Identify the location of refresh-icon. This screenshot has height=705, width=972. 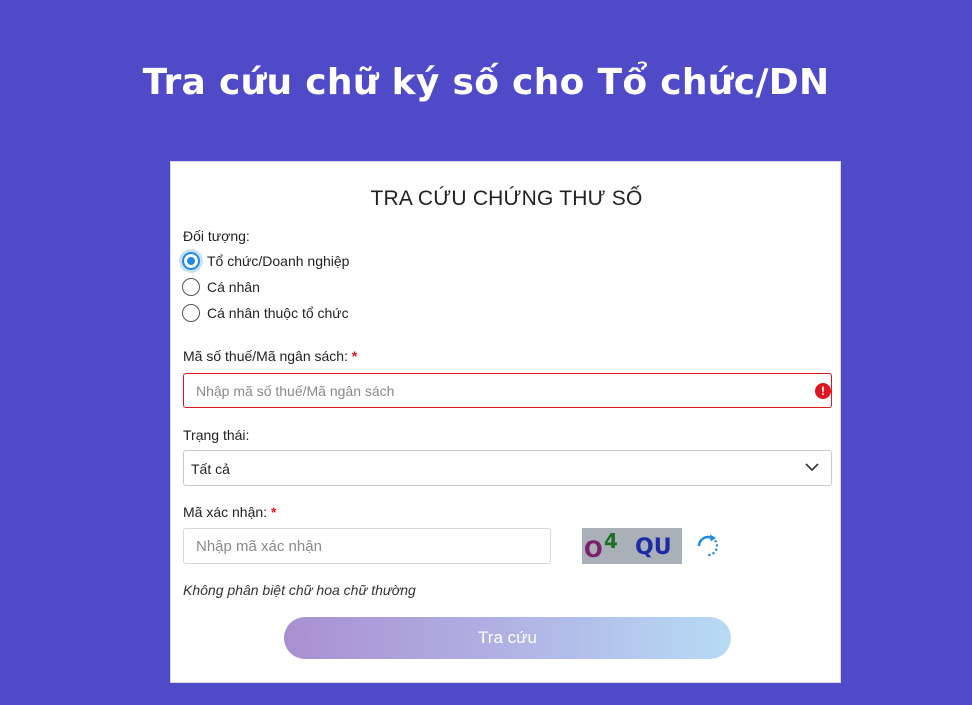
(708, 546).